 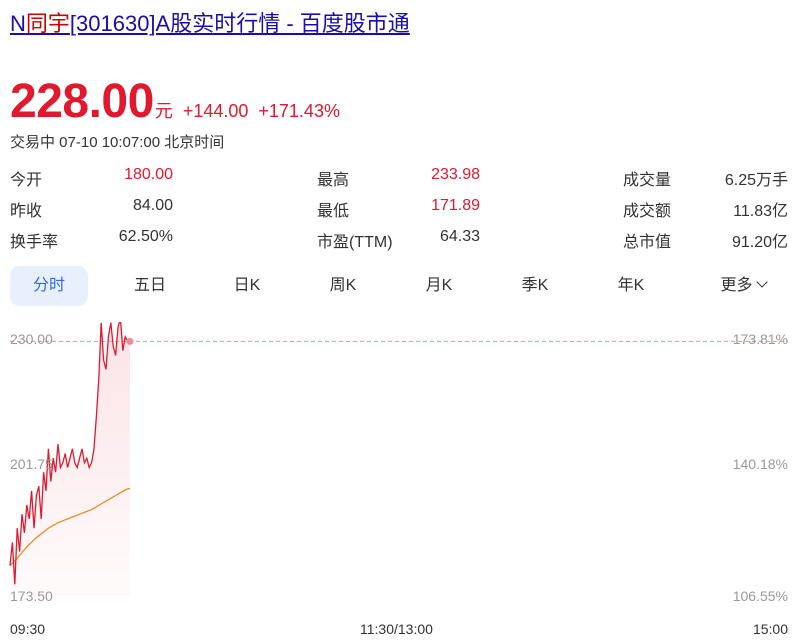 What do you see at coordinates (705, 208) in the screenshot?
I see `stat-amount: 成交额 11.83亿` at bounding box center [705, 208].